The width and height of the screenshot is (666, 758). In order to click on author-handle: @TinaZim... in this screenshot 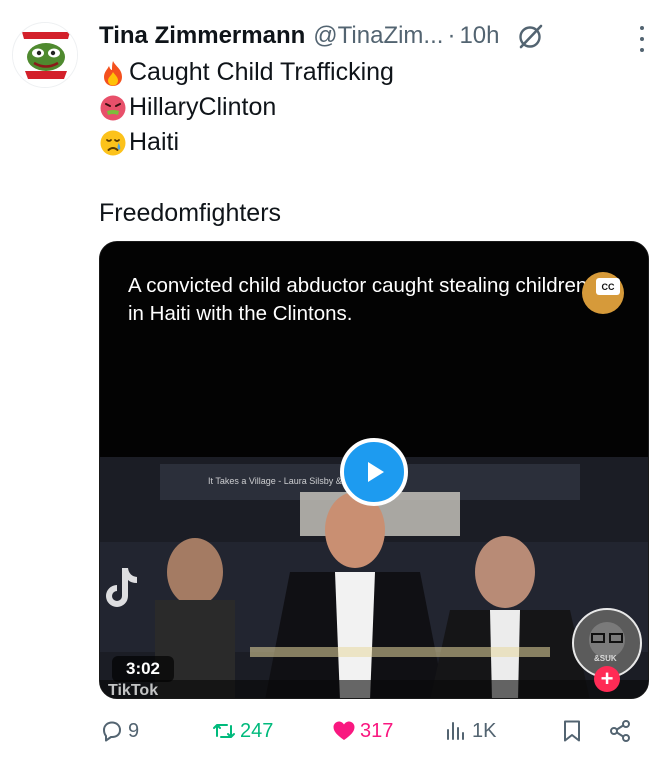, I will do `click(378, 36)`.